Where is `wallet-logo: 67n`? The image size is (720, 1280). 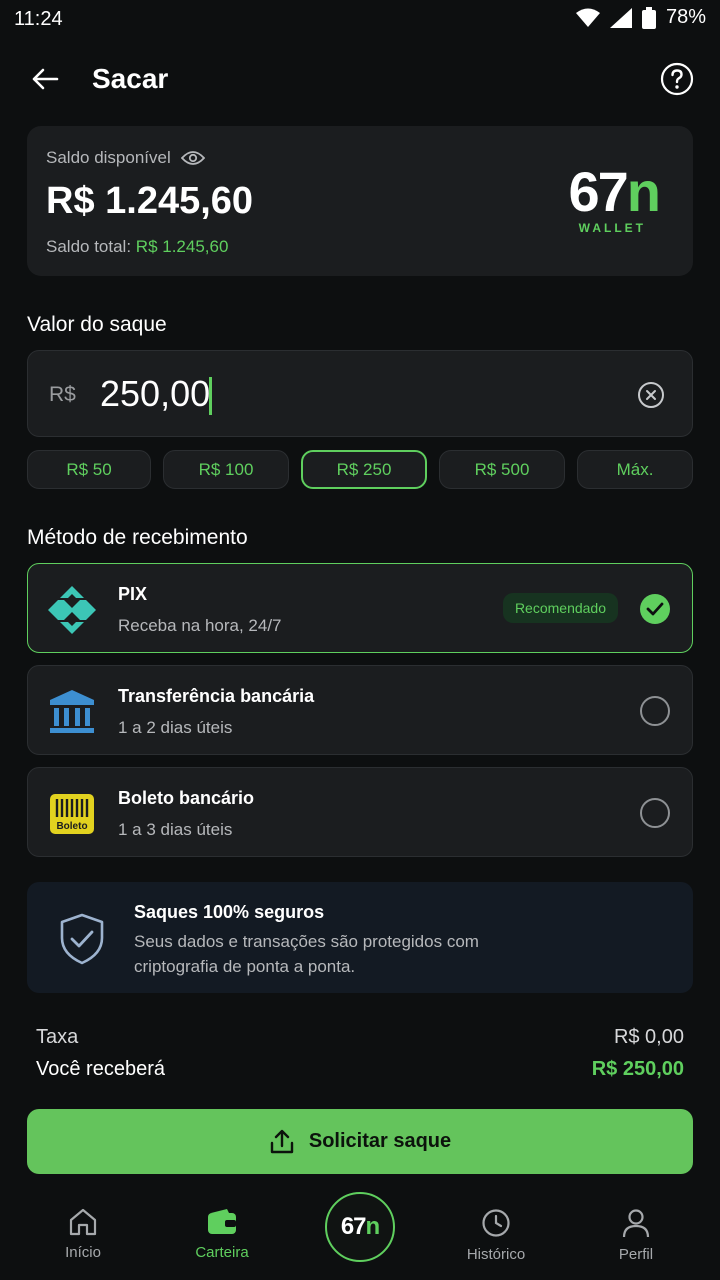 wallet-logo: 67n is located at coordinates (614, 192).